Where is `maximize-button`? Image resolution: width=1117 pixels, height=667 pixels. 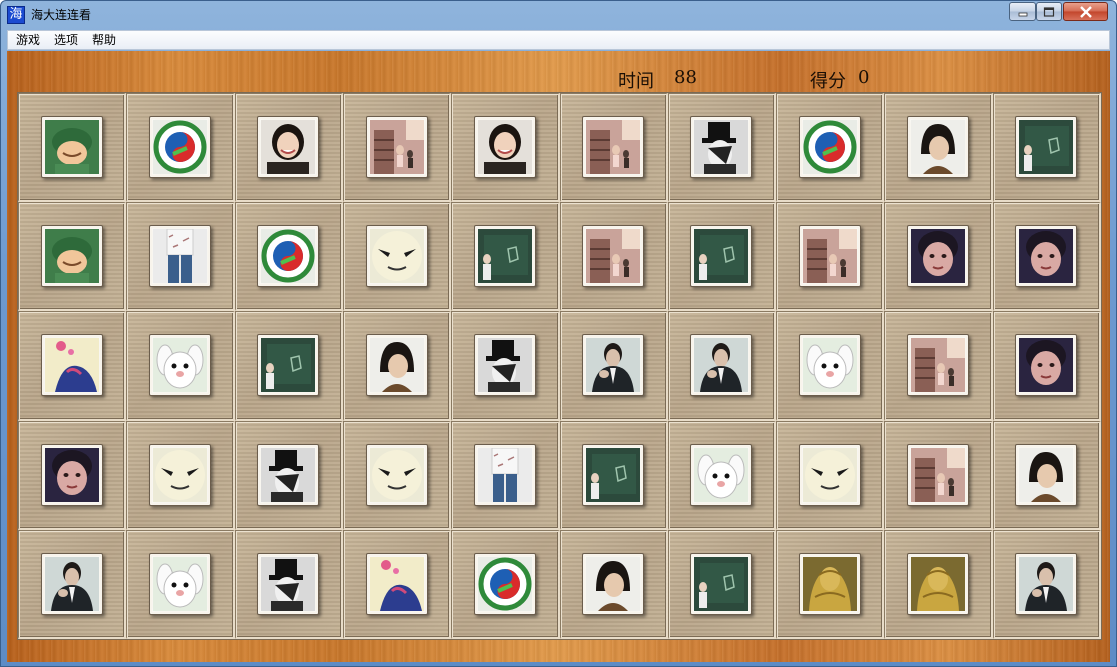
maximize-button is located at coordinates (1049, 11).